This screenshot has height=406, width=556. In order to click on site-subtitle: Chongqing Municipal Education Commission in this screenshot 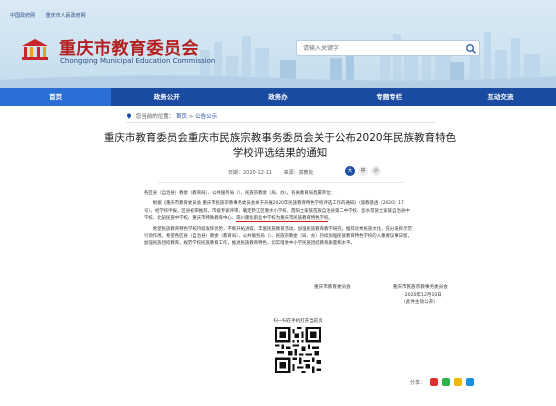, I will do `click(138, 61)`.